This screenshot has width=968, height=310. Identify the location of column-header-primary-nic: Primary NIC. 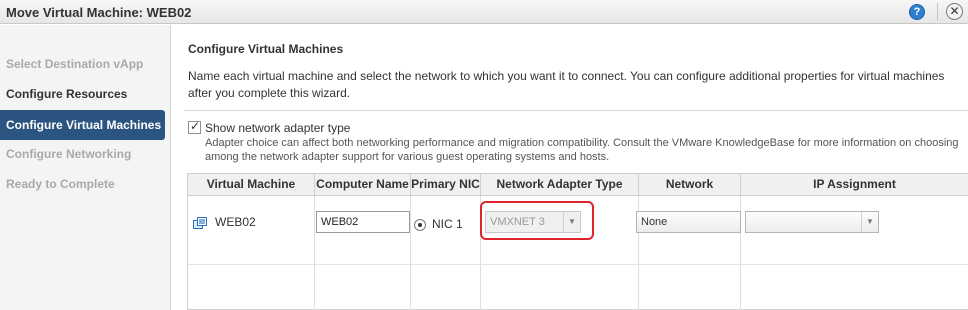
(446, 185).